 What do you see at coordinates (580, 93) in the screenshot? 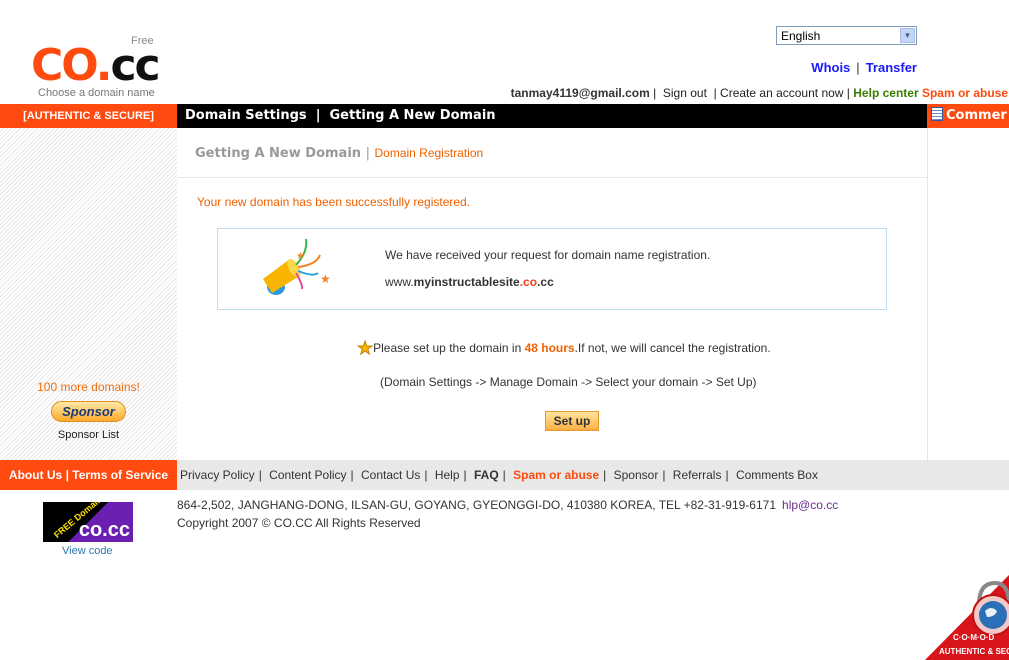
I see `account-email: tanmay4119@gmail.com` at bounding box center [580, 93].